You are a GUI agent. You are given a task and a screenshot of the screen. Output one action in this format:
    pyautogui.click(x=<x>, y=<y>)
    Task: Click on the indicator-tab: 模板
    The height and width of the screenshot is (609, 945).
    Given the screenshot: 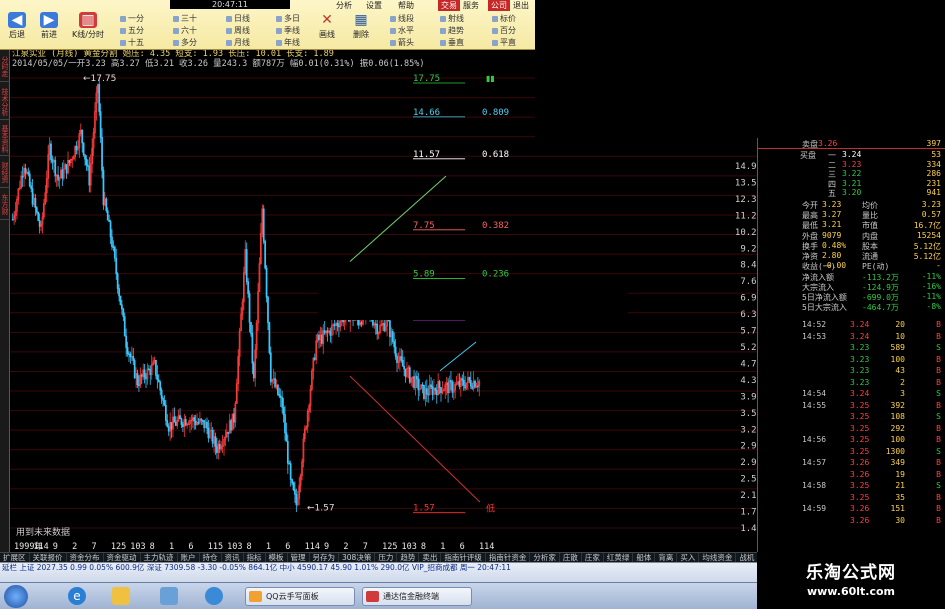 What is the action you would take?
    pyautogui.click(x=277, y=557)
    